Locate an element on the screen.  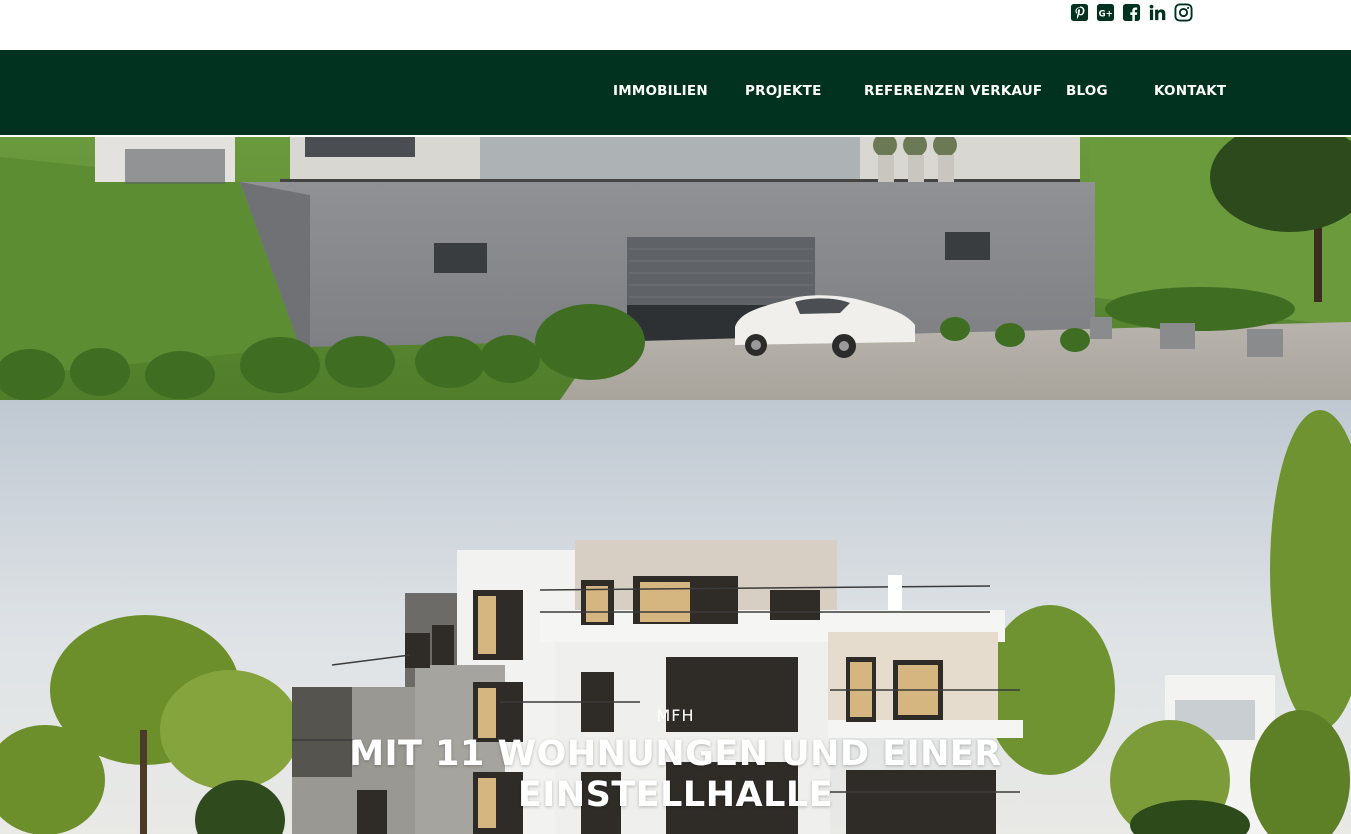
nav-item-immobilien: IMMOBILIEN is located at coordinates (660, 91).